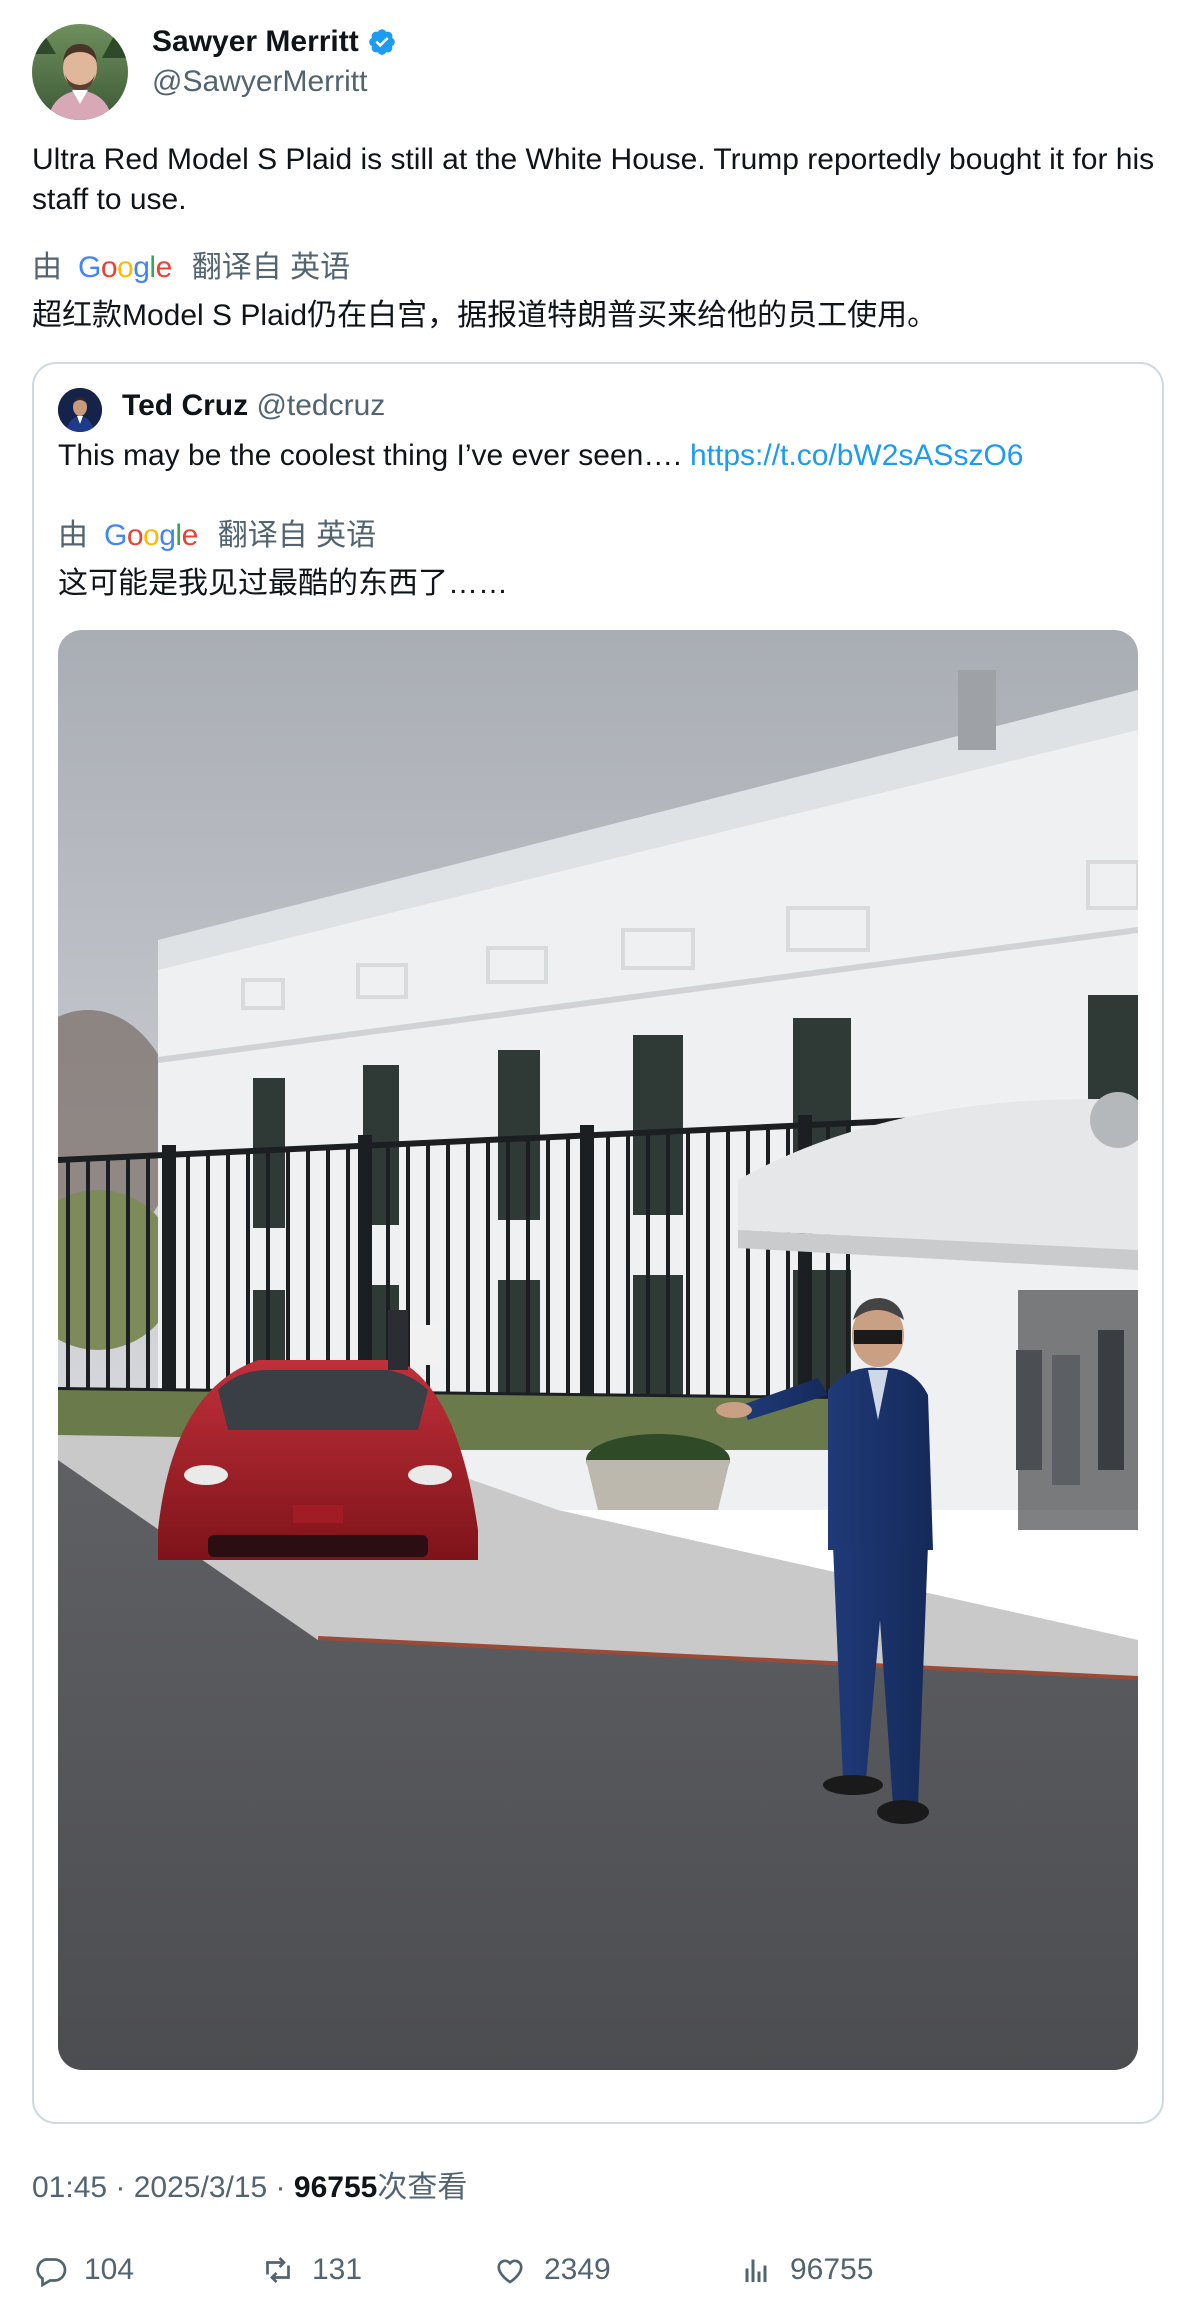 The height and width of the screenshot is (2320, 1196). I want to click on author-handle: @SawyerMerritt, so click(259, 82).